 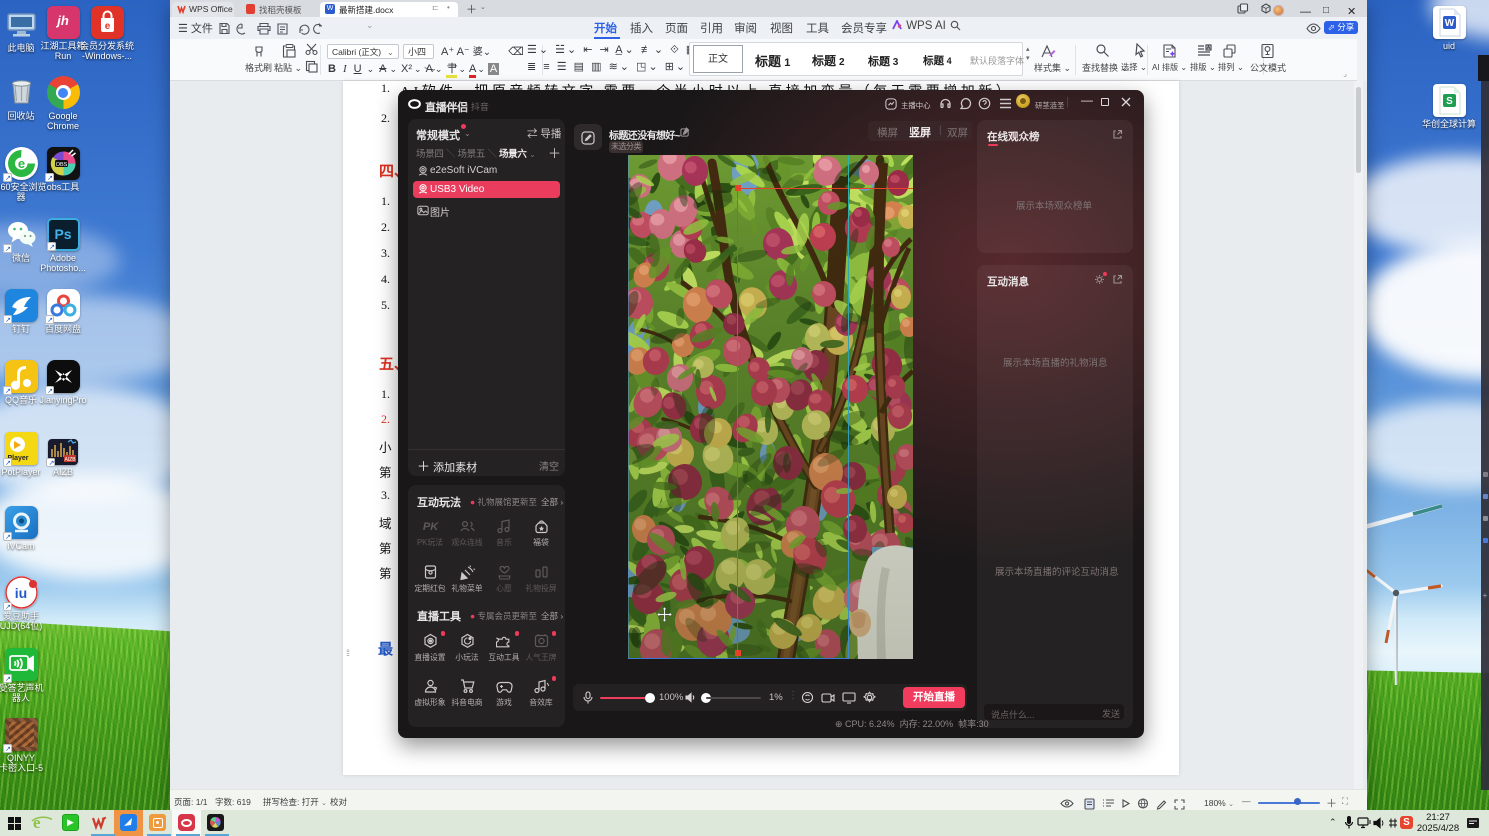 What do you see at coordinates (1449, 101) in the screenshot?
I see `svg-text: S` at bounding box center [1449, 101].